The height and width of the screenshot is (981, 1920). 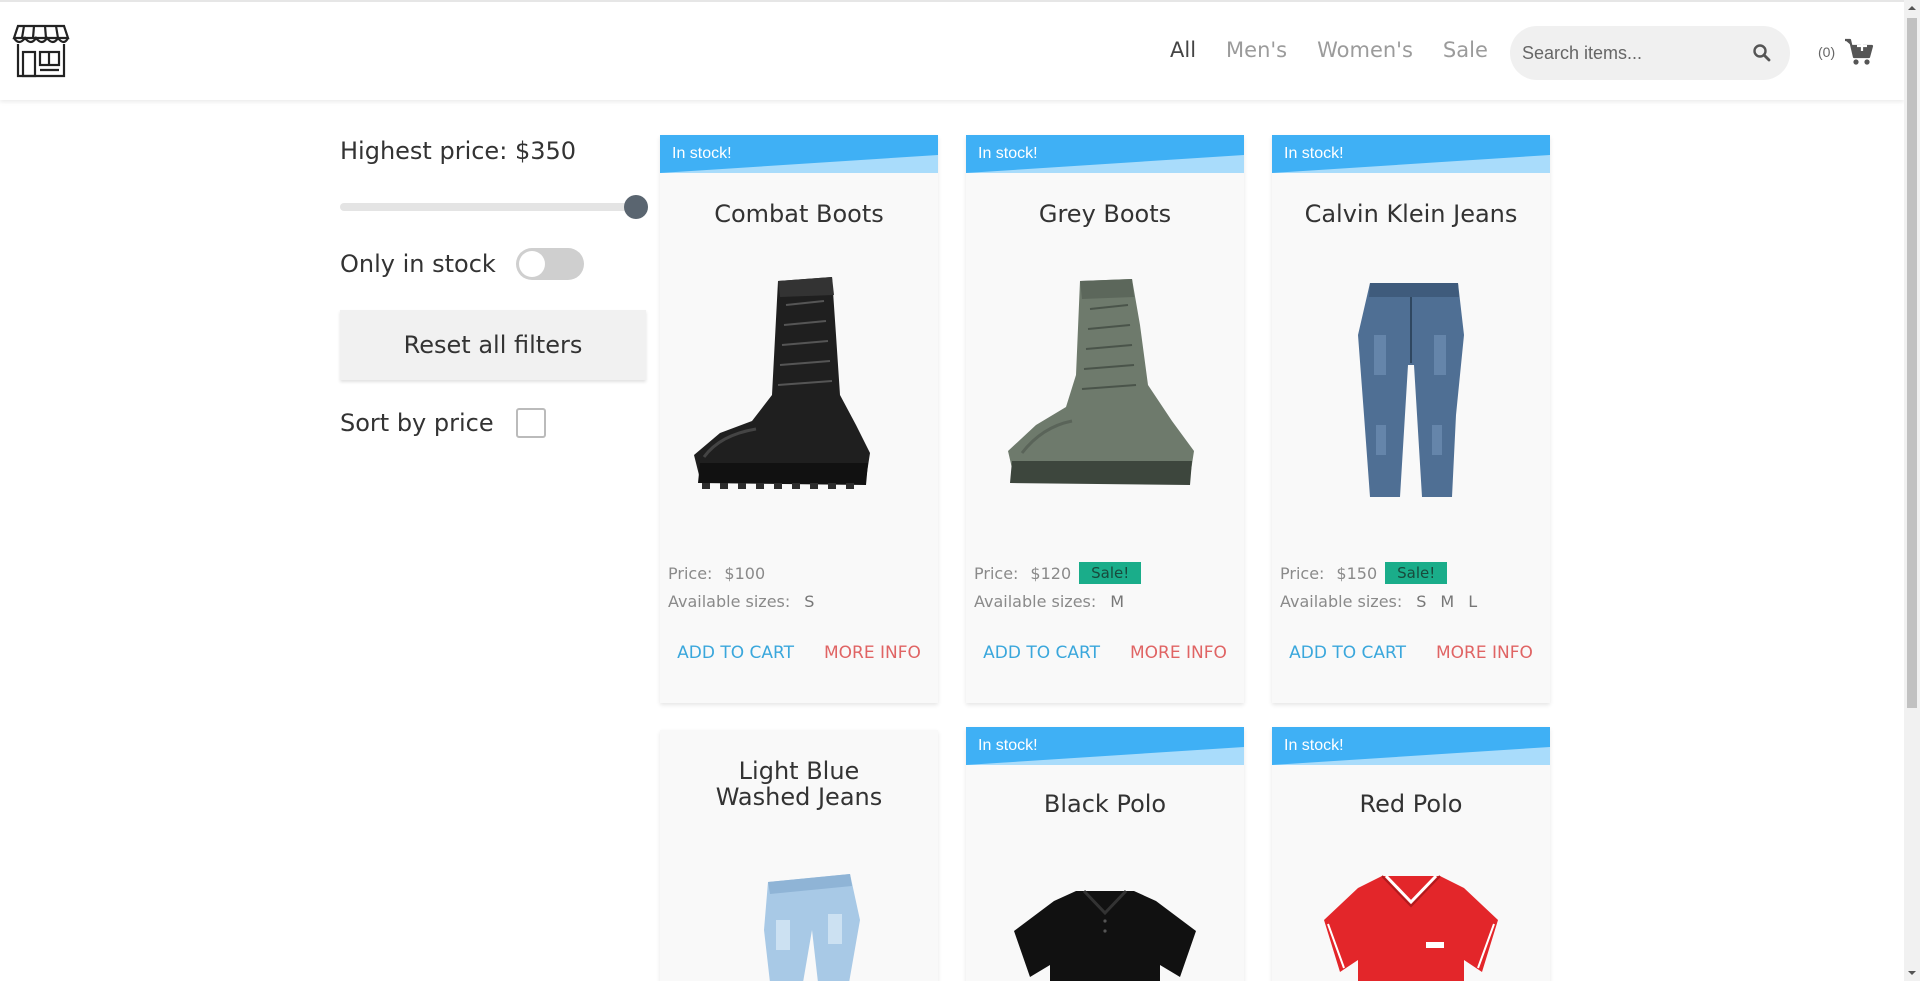 What do you see at coordinates (41, 51) in the screenshot?
I see `store-logo-icon` at bounding box center [41, 51].